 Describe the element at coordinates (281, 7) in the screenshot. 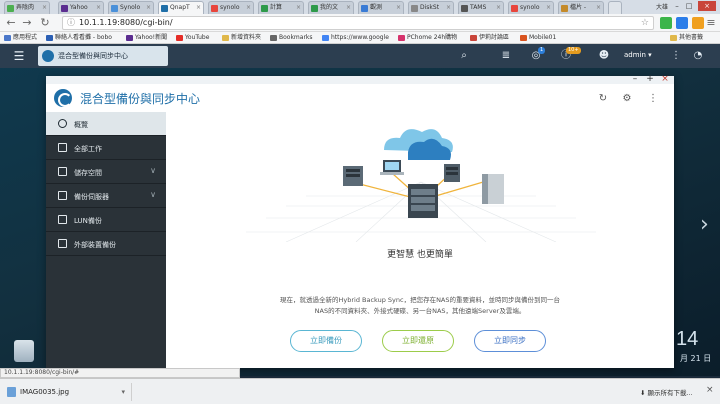

I see `browser-tab: 計算 ×` at that location.